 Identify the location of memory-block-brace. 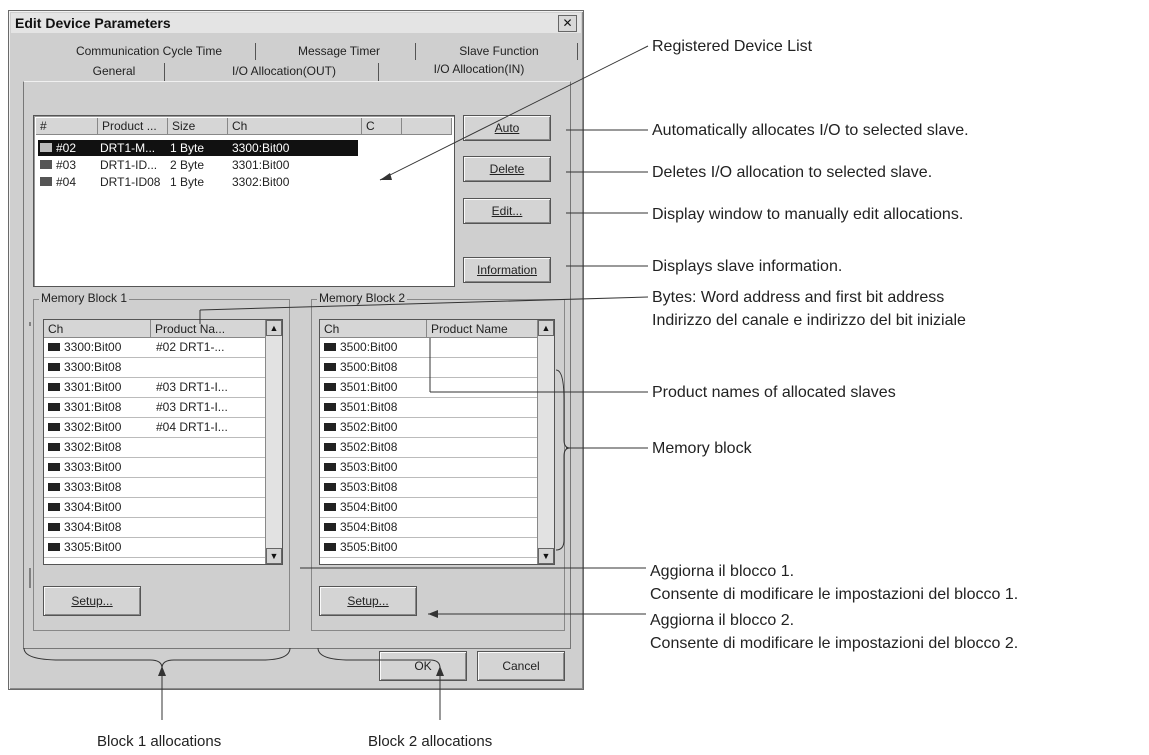
(563, 460).